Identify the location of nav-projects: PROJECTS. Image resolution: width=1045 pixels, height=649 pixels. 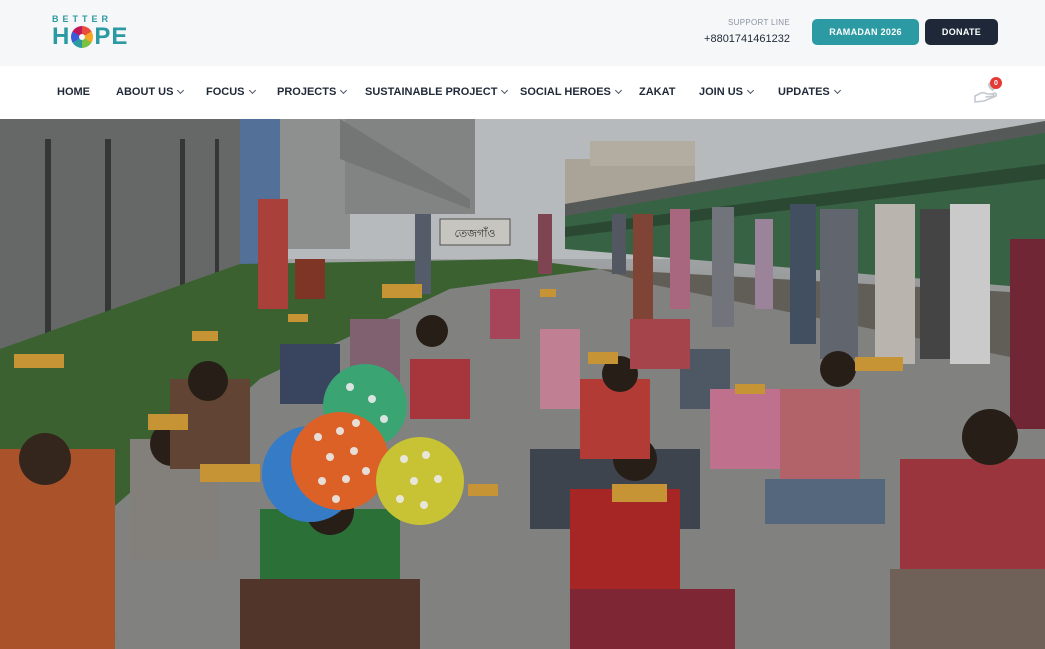
(312, 92).